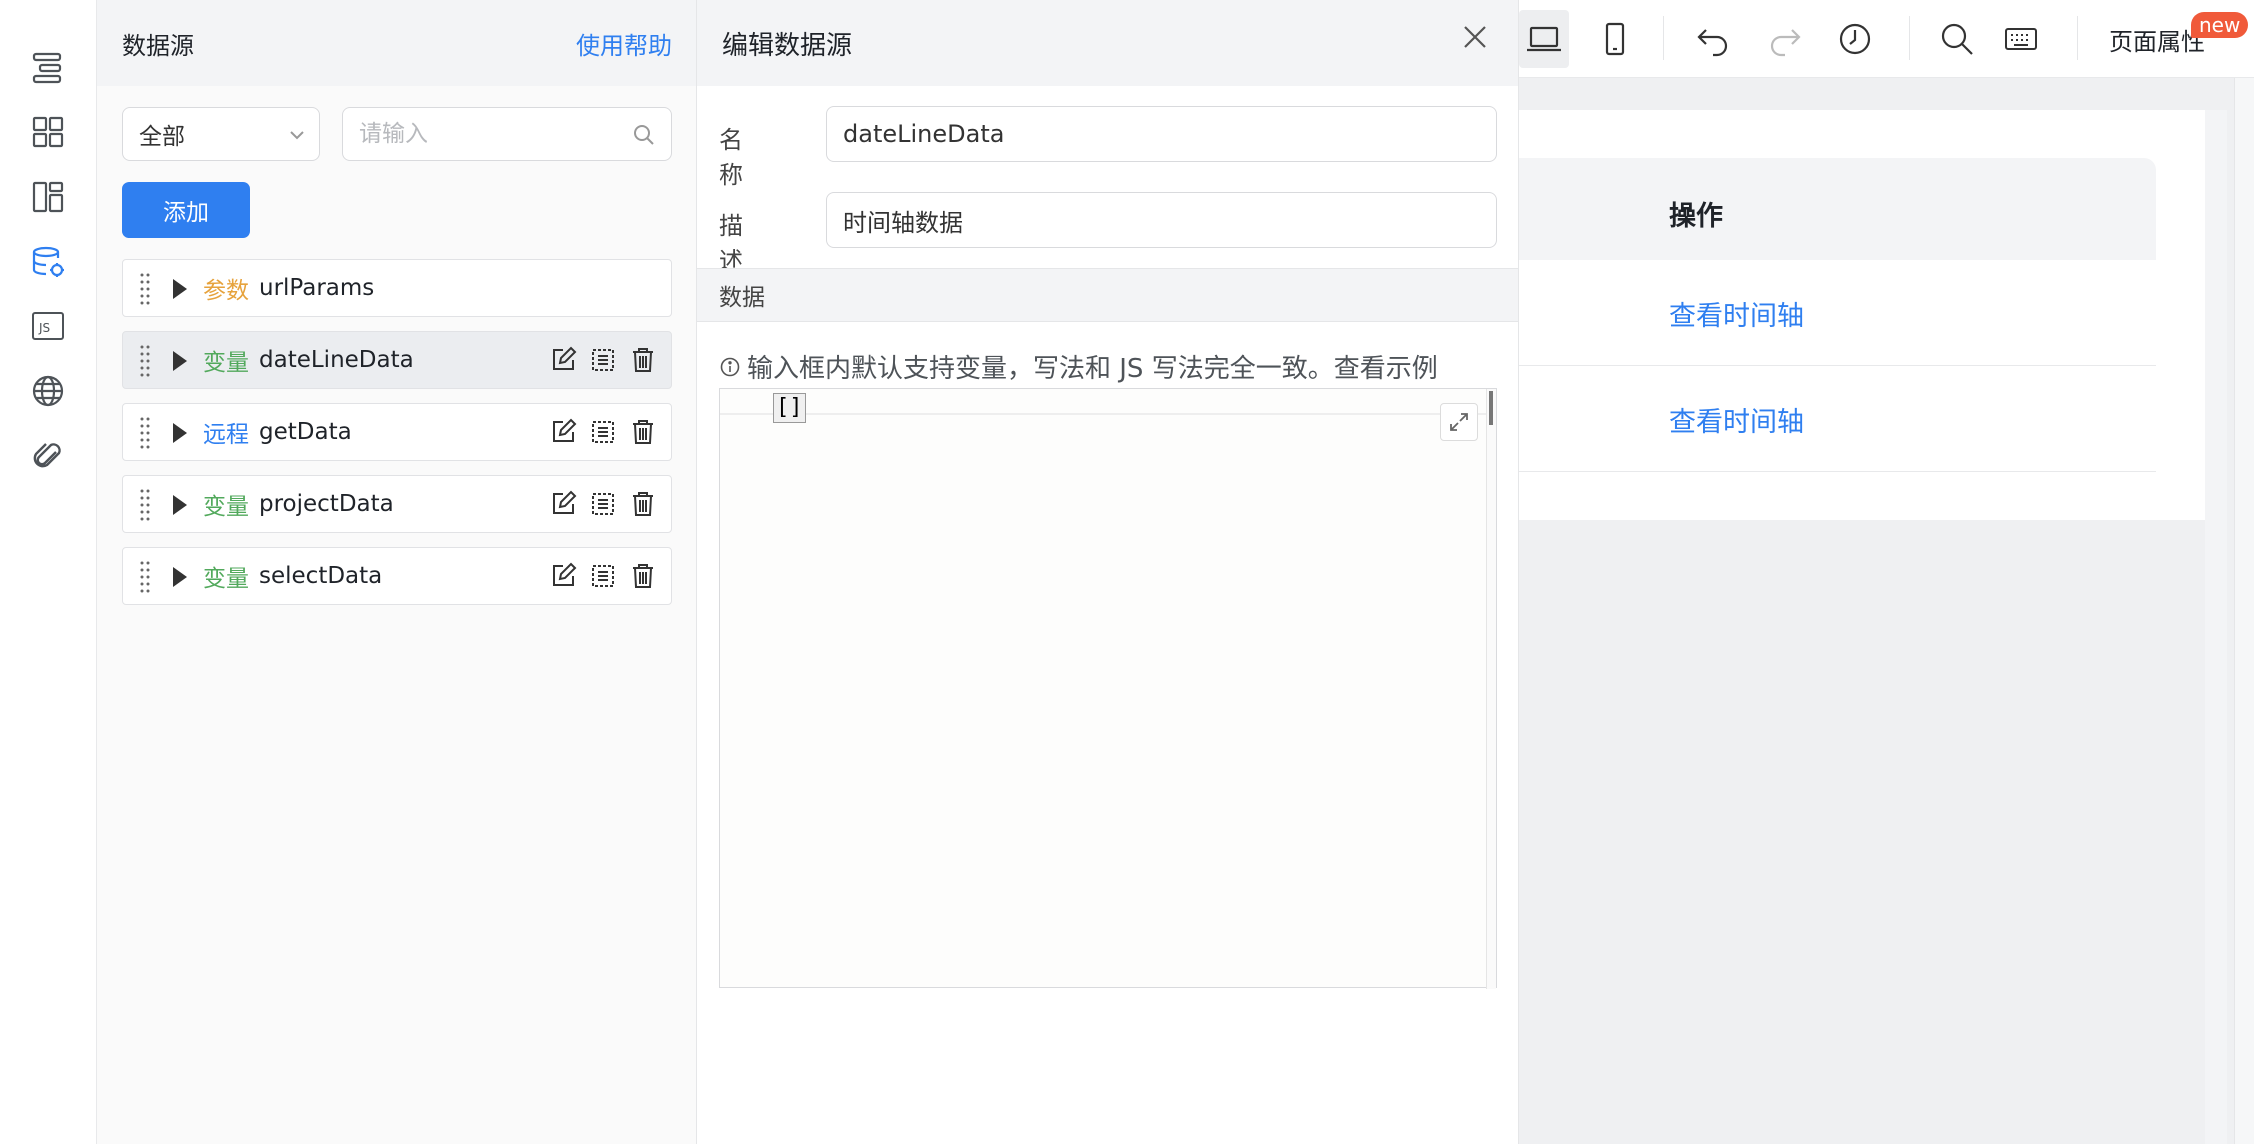  I want to click on page-gutter, so click(2216, 627).